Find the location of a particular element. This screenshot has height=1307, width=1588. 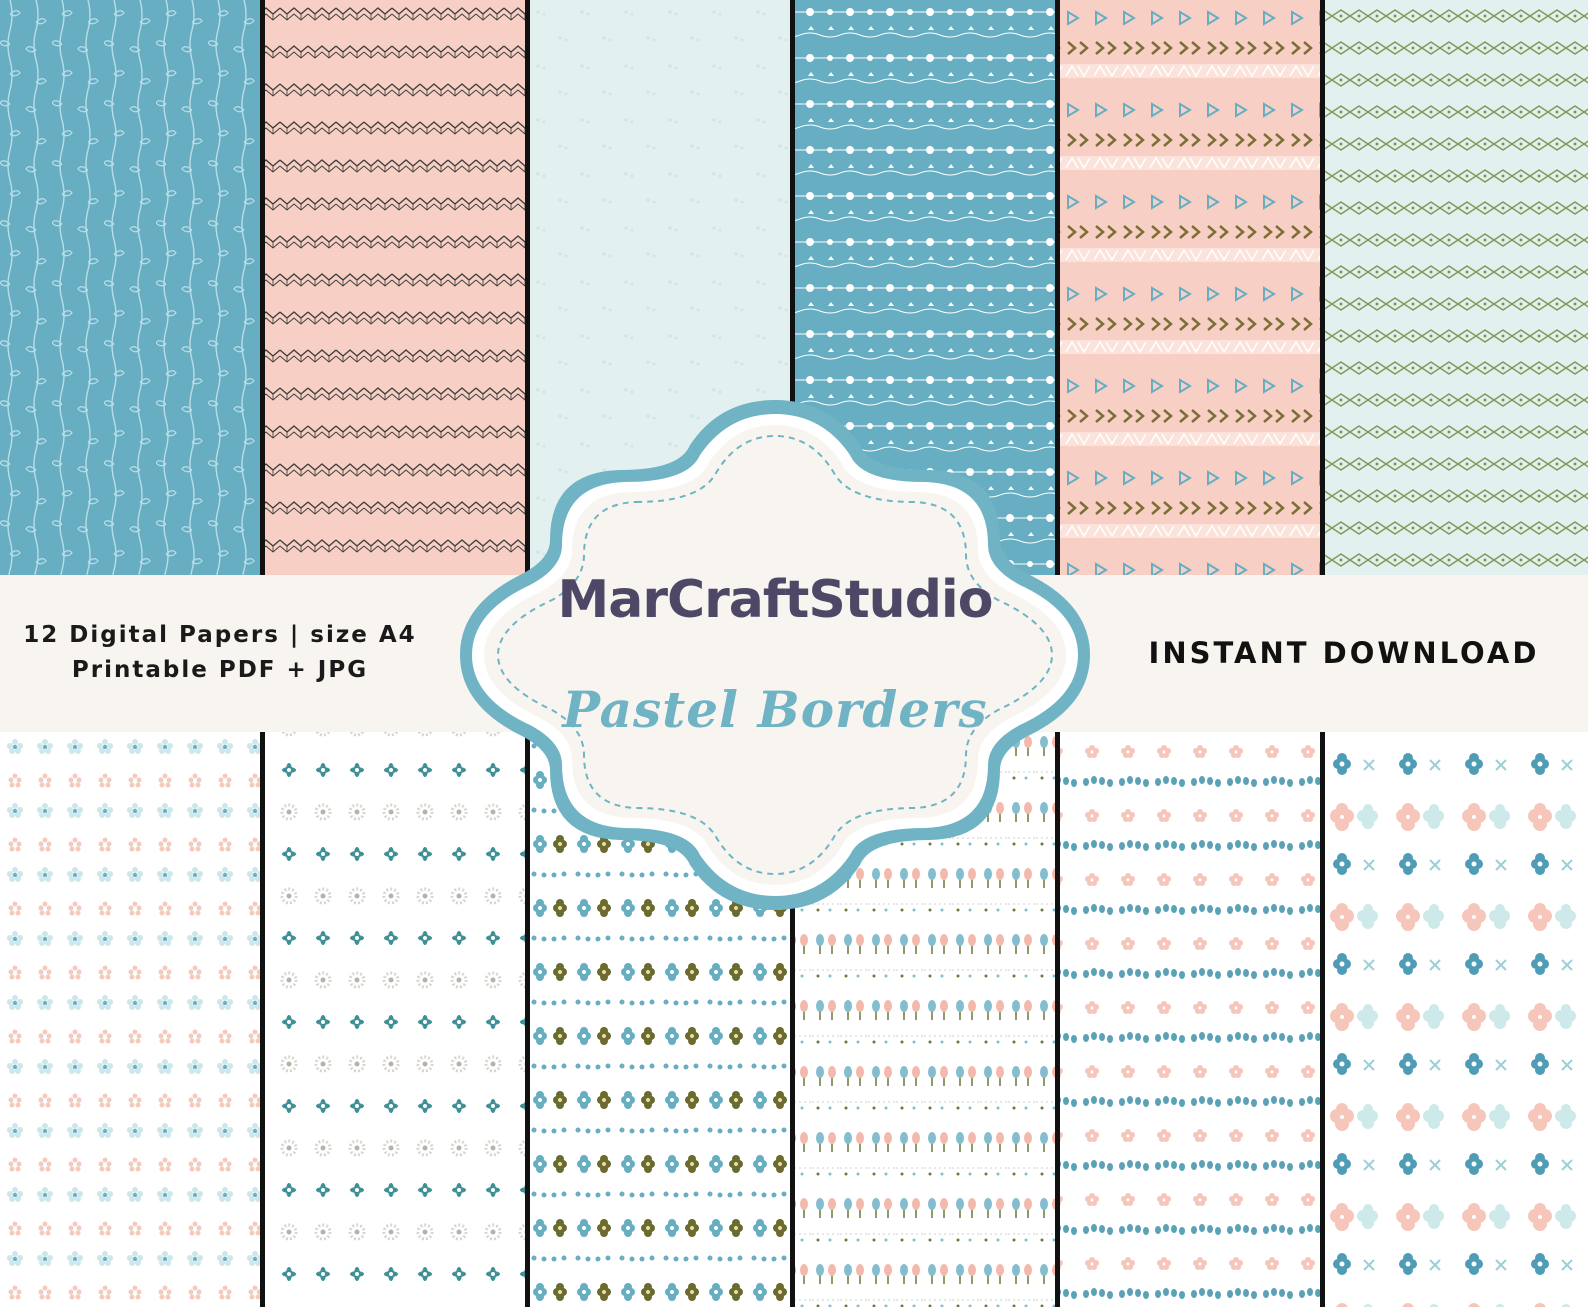

pink-triangle-arrow-paper is located at coordinates (1190, 288).